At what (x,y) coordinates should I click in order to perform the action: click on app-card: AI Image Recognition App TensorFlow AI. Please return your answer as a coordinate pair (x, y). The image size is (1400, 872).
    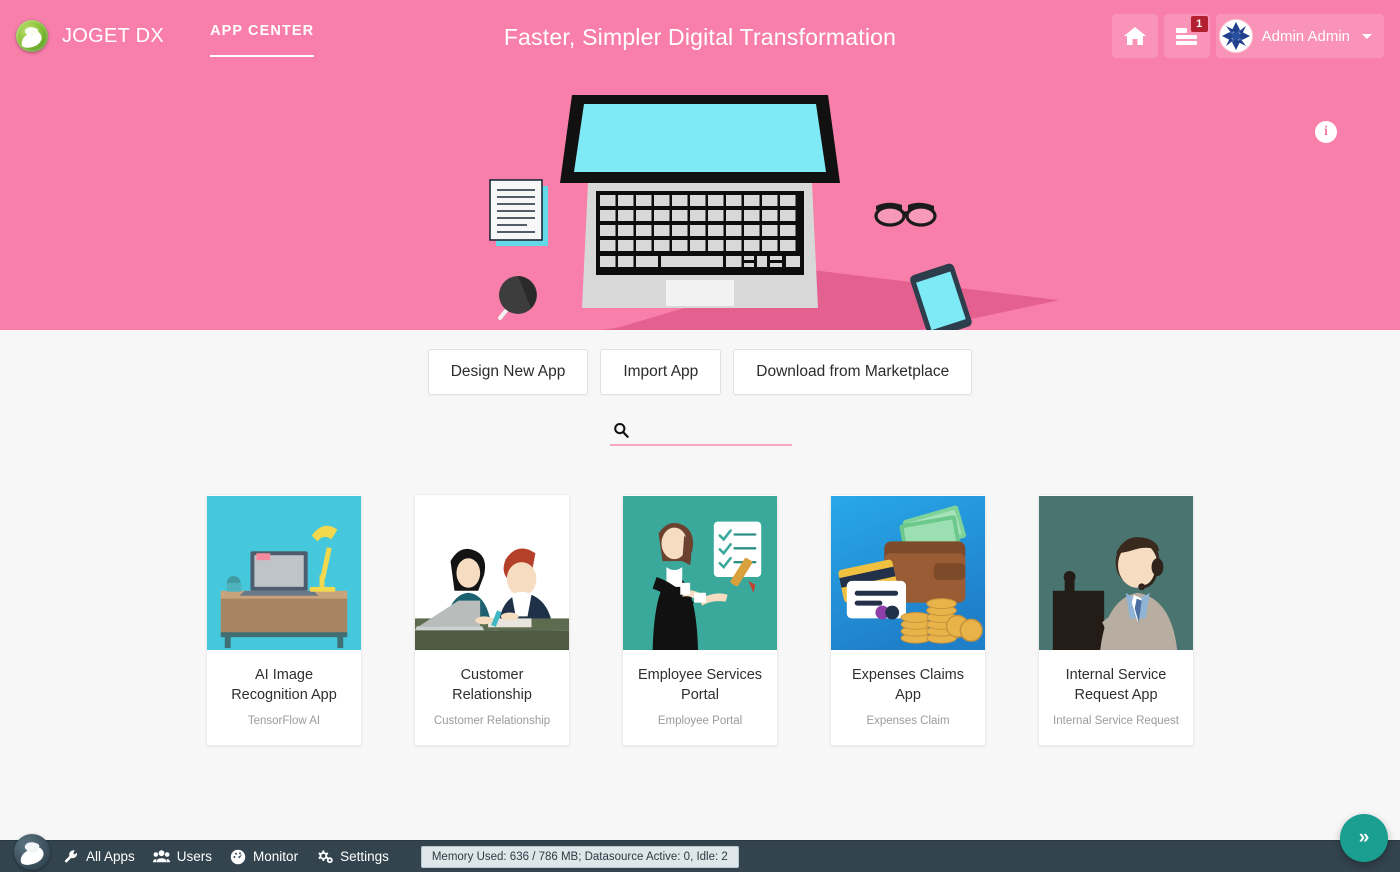
    Looking at the image, I should click on (284, 620).